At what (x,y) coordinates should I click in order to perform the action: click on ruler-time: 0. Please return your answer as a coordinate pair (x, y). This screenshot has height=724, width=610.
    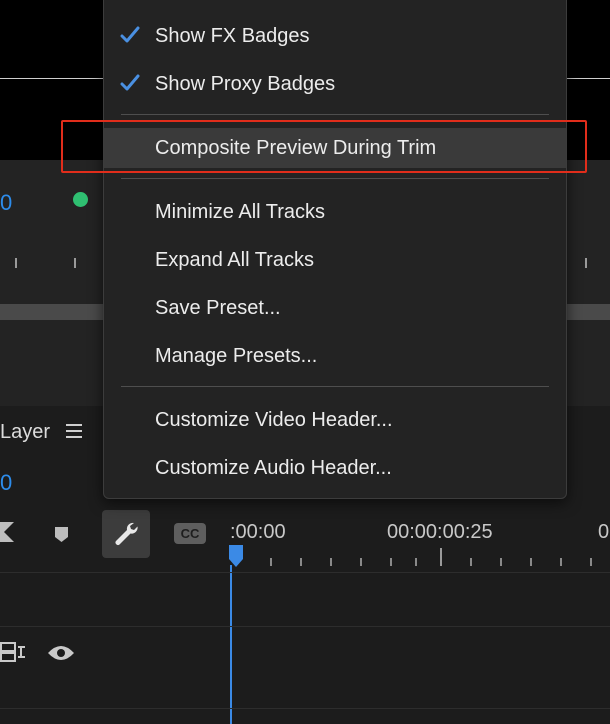
    Looking at the image, I should click on (604, 532).